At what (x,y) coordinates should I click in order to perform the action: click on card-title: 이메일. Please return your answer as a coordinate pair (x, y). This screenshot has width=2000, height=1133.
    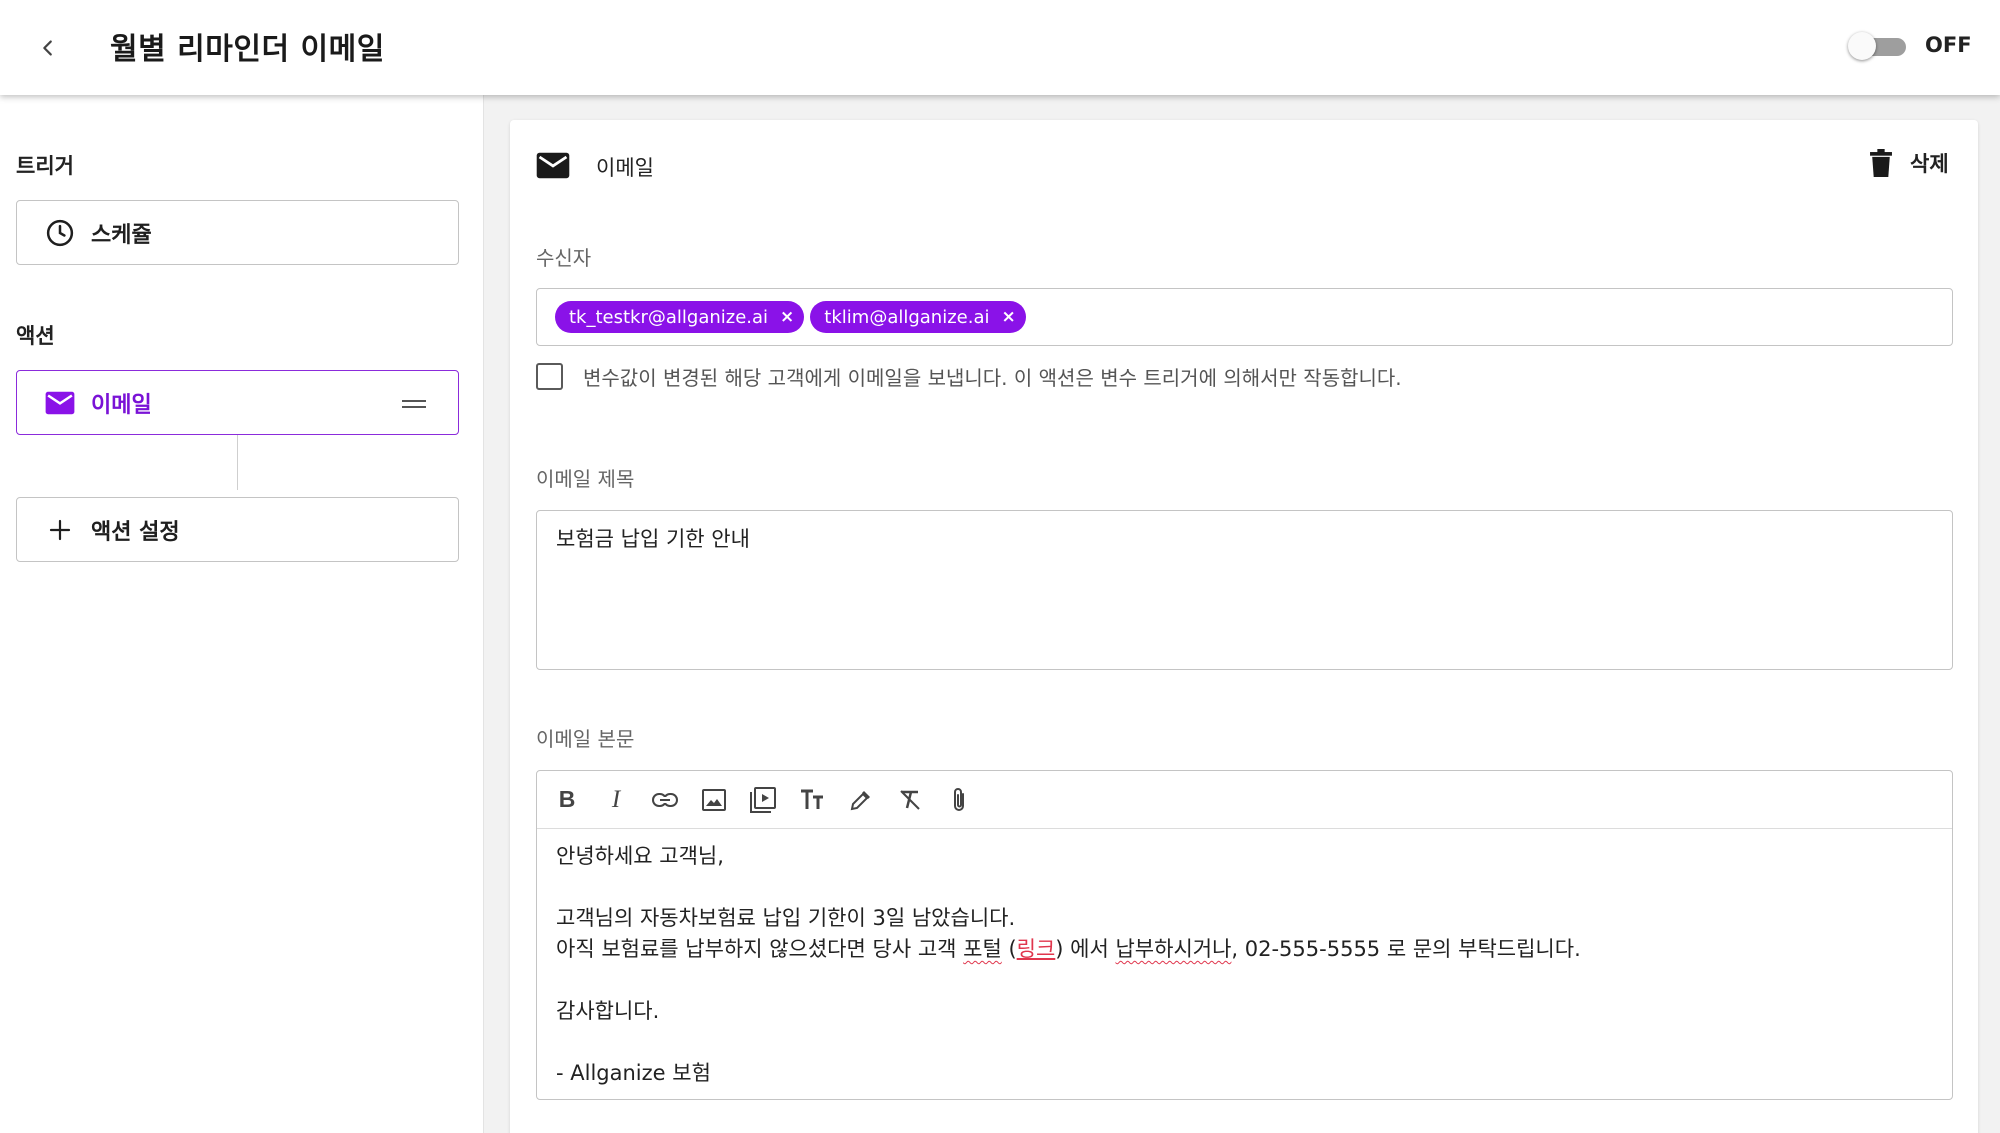
    Looking at the image, I should click on (625, 168).